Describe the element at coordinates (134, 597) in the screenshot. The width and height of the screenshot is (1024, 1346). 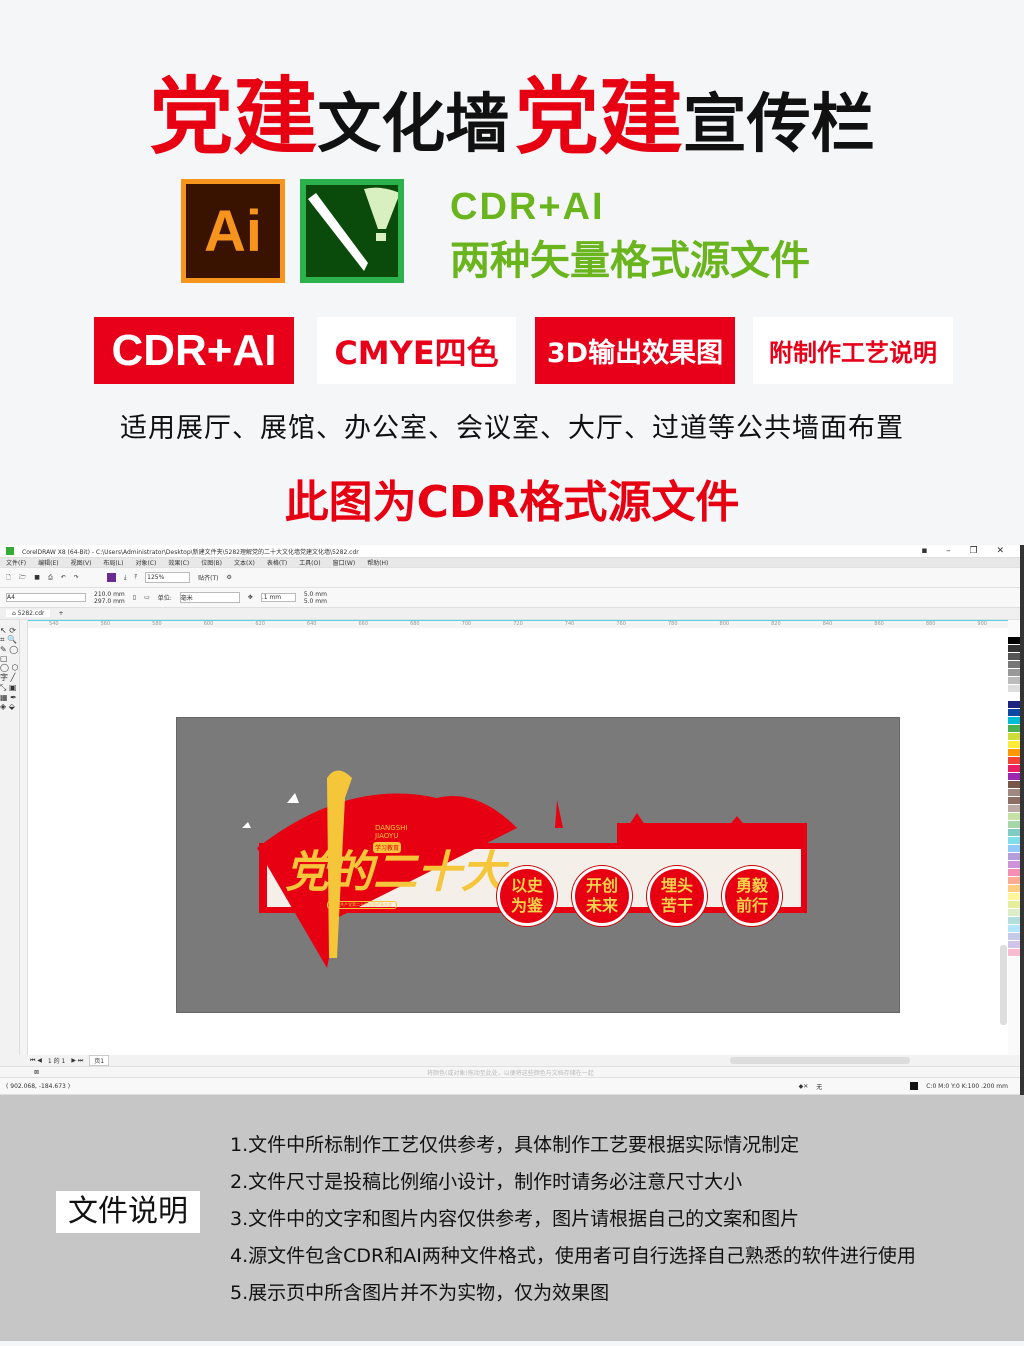
I see `portrait-icon: ▯` at that location.